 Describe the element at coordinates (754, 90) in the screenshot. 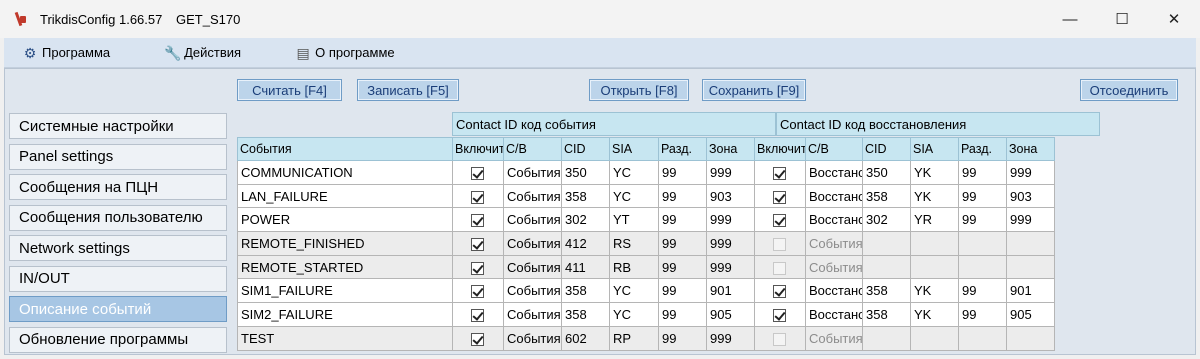

I see `save-button: Сохранить [F9]` at that location.